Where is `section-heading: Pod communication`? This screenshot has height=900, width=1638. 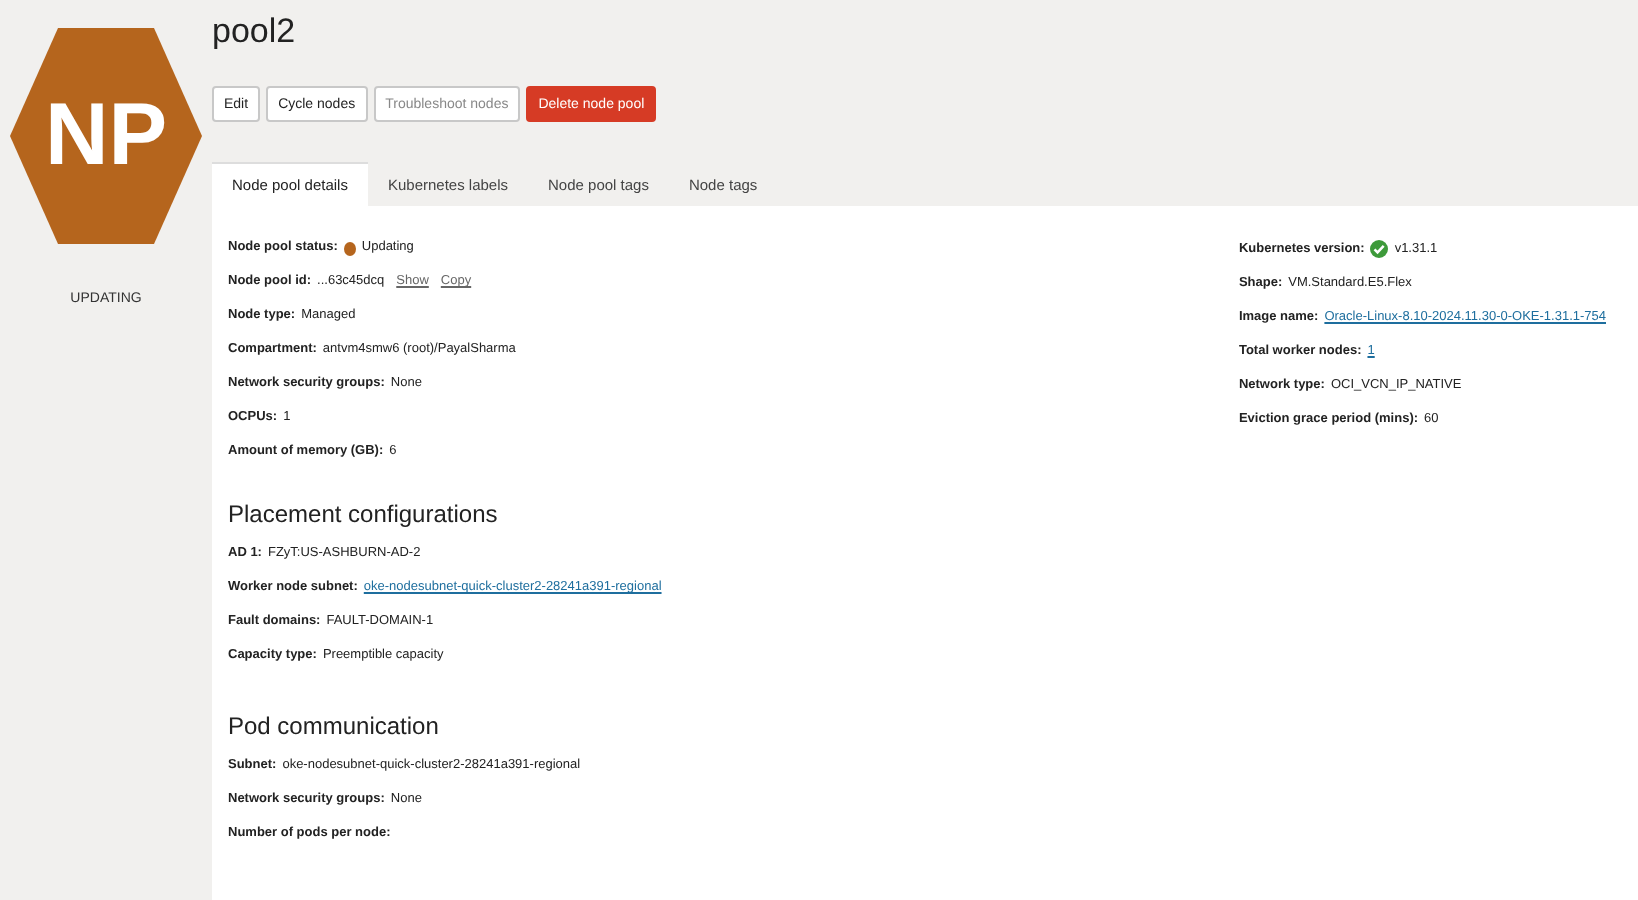 section-heading: Pod communication is located at coordinates (333, 726).